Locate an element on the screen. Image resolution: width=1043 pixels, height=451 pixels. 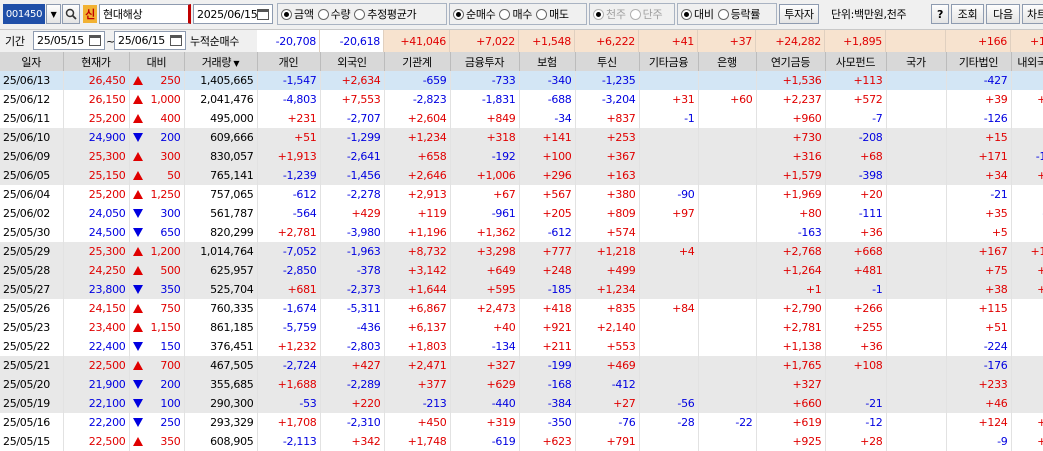
investor-value-cell: +46 is located at coordinates (979, 403).